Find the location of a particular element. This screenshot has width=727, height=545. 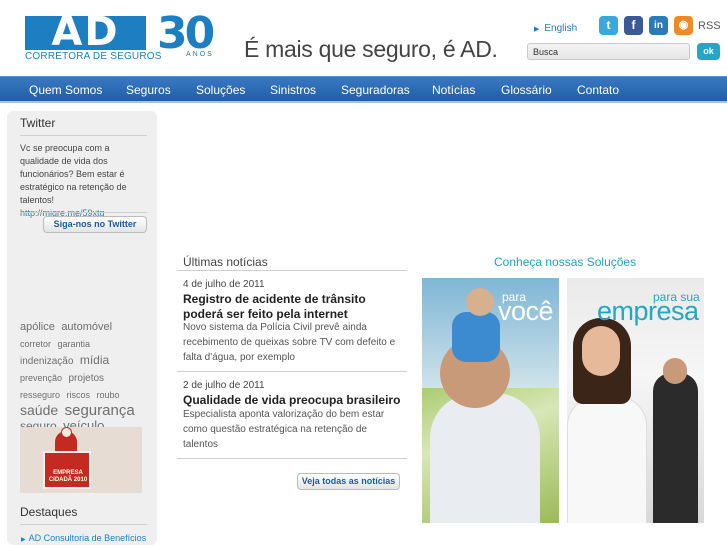

nav-quem-somos: Quem Somos is located at coordinates (65, 90).